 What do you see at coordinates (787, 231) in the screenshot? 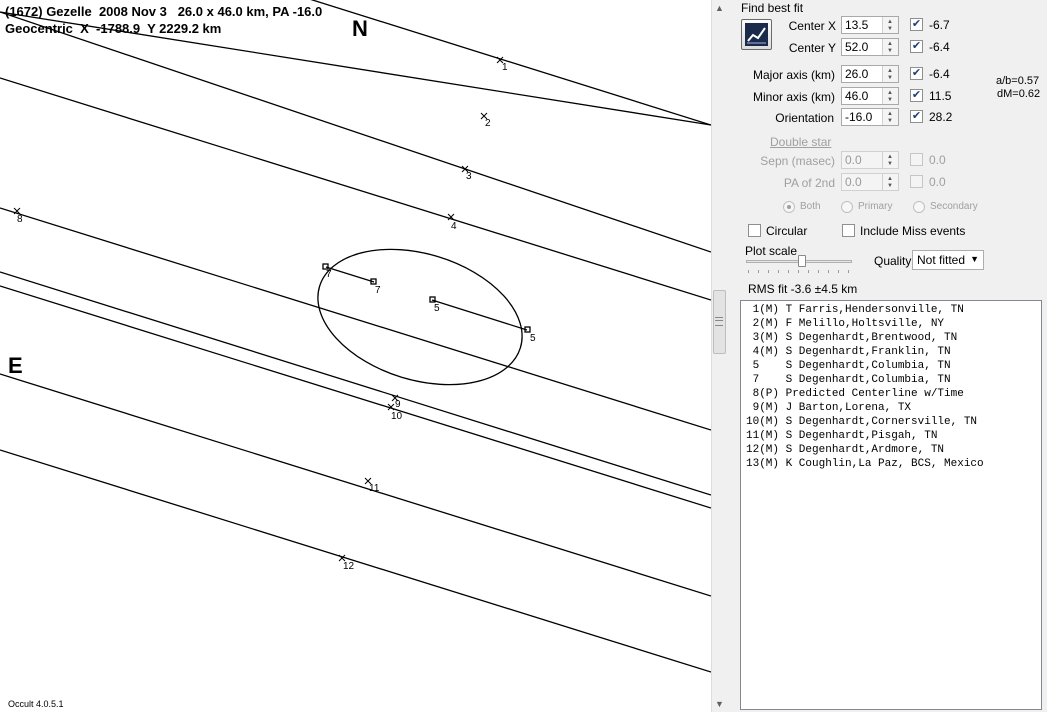
I see `circular-label: Circular` at bounding box center [787, 231].